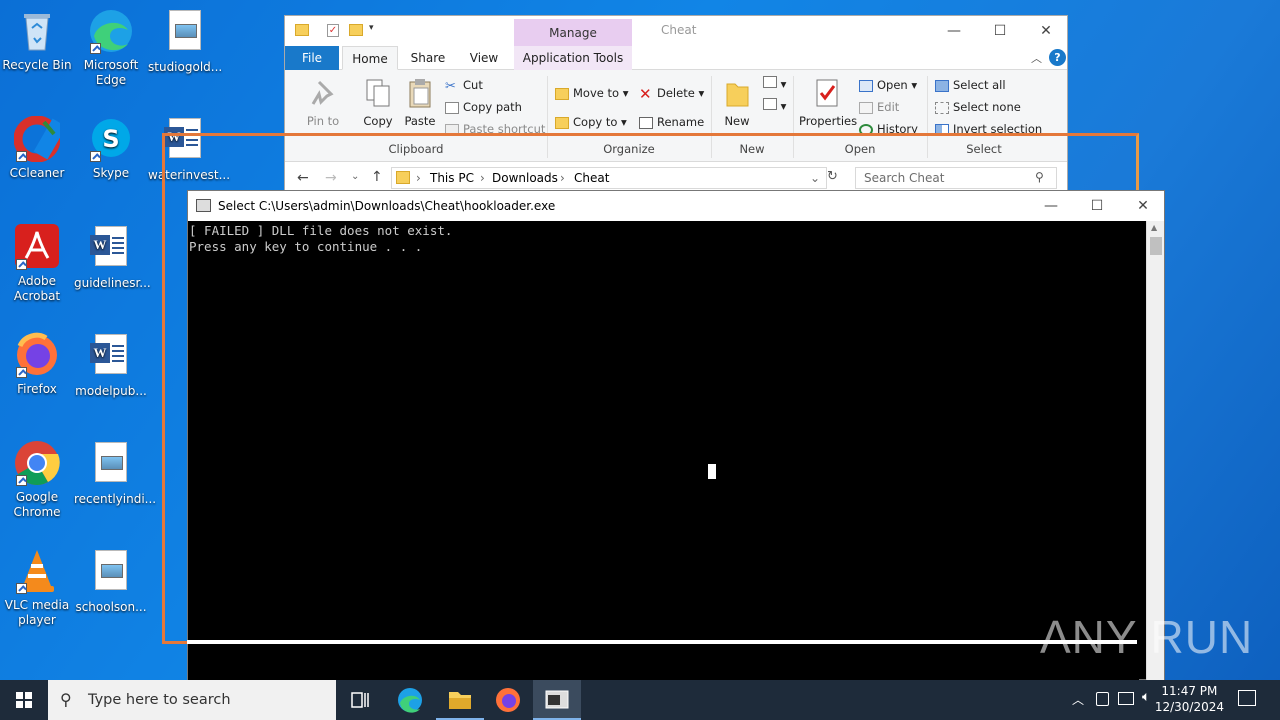 Image resolution: width=1280 pixels, height=720 pixels. I want to click on console-maximize-button: ☐, so click(1097, 206).